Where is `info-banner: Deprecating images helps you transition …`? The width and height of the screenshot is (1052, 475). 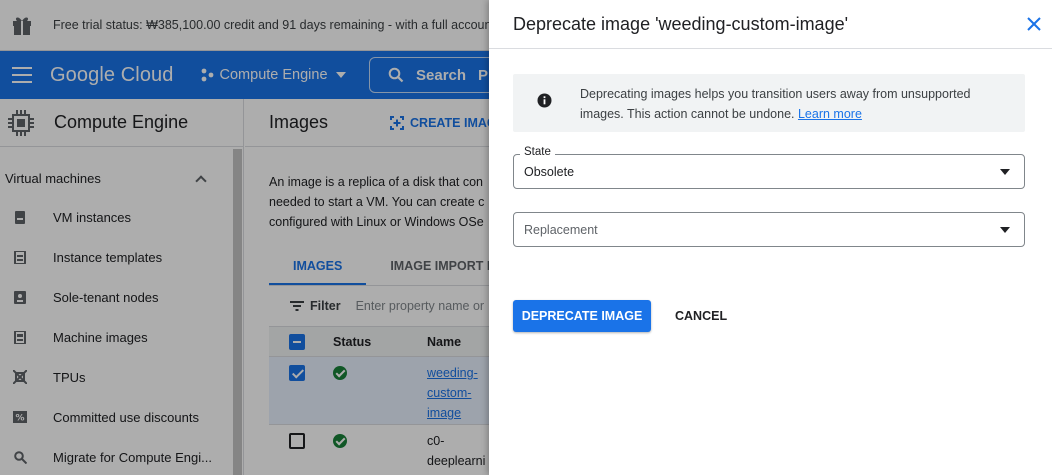
info-banner: Deprecating images helps you transition … is located at coordinates (769, 103).